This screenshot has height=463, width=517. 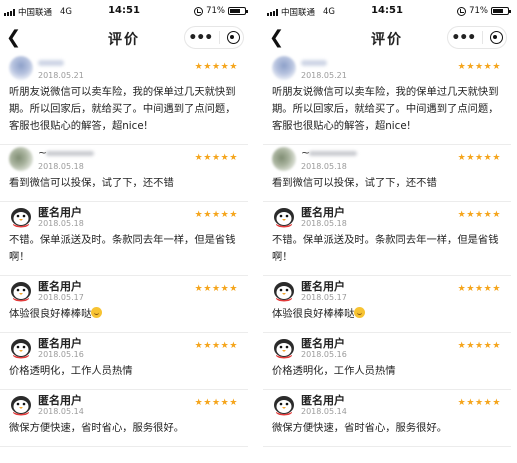 I want to click on status-bar: 中国联通 4G 14:51 71%, so click(x=387, y=11).